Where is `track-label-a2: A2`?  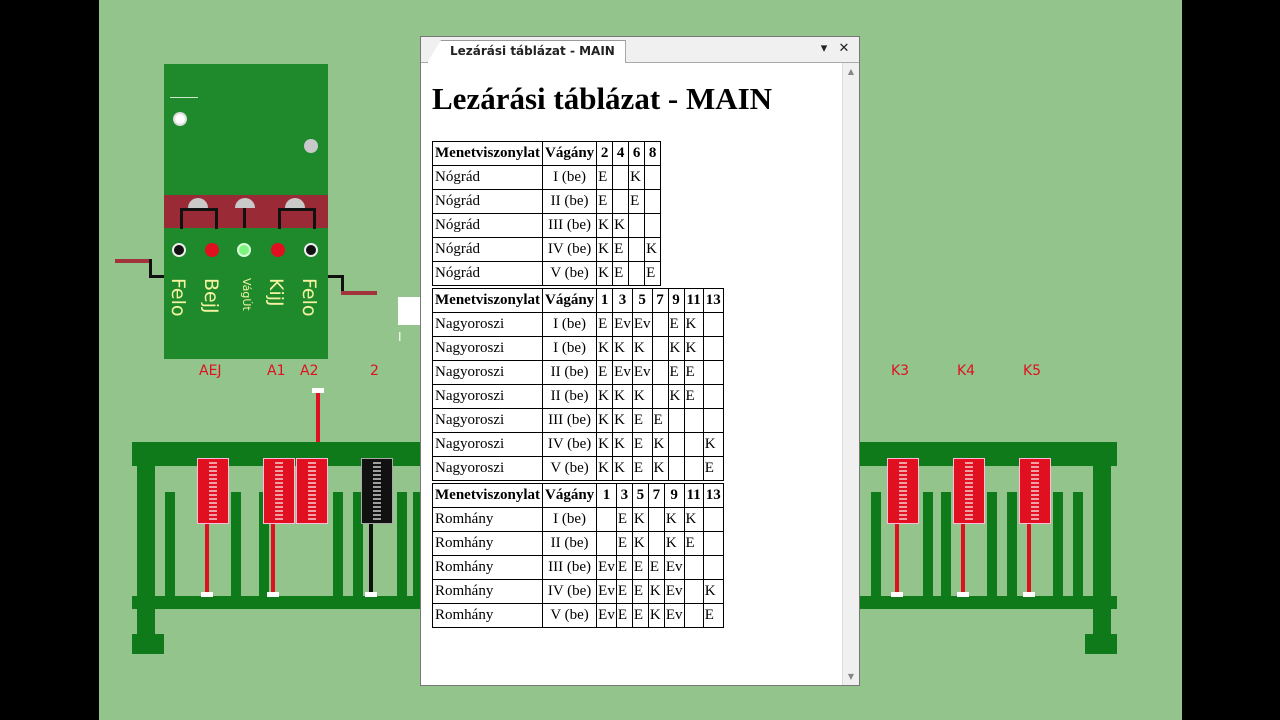
track-label-a2: A2 is located at coordinates (309, 371).